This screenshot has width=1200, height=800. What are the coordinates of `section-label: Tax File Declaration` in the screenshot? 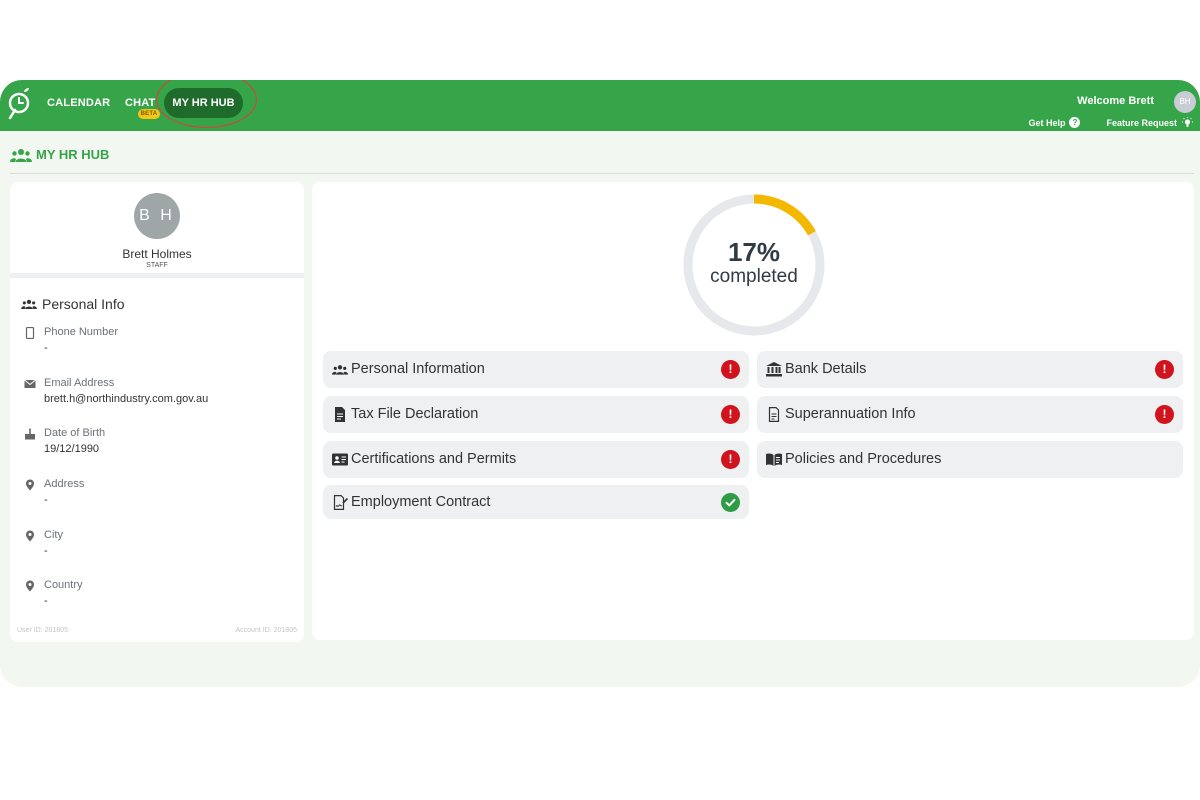 It's located at (415, 414).